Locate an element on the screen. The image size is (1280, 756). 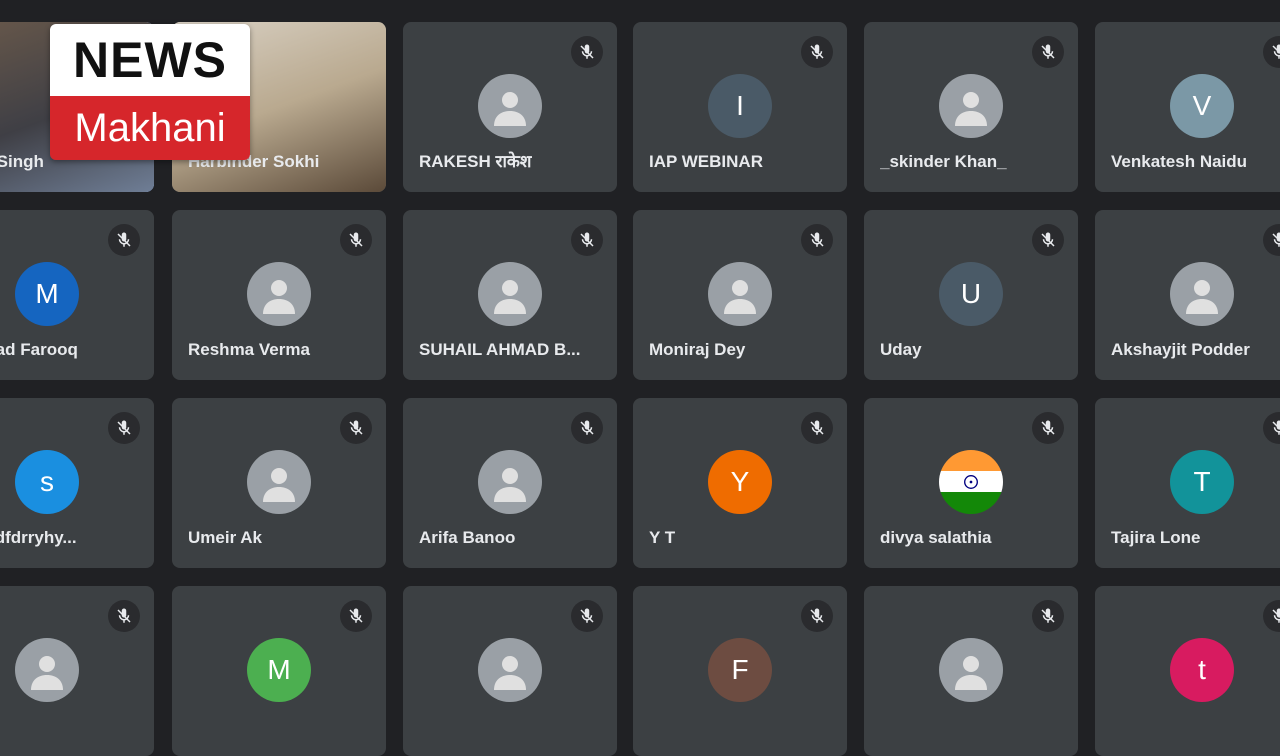
participant-tile: divya salathia is located at coordinates (971, 483).